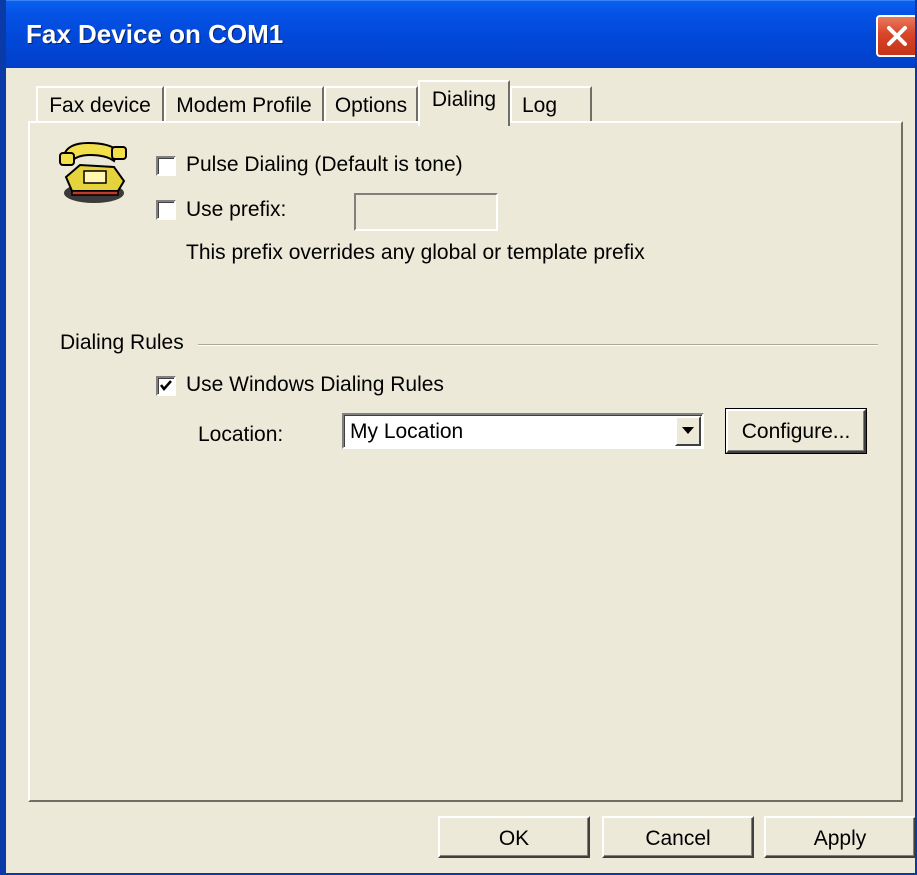 This screenshot has width=917, height=875. I want to click on location-dropdown-button, so click(688, 431).